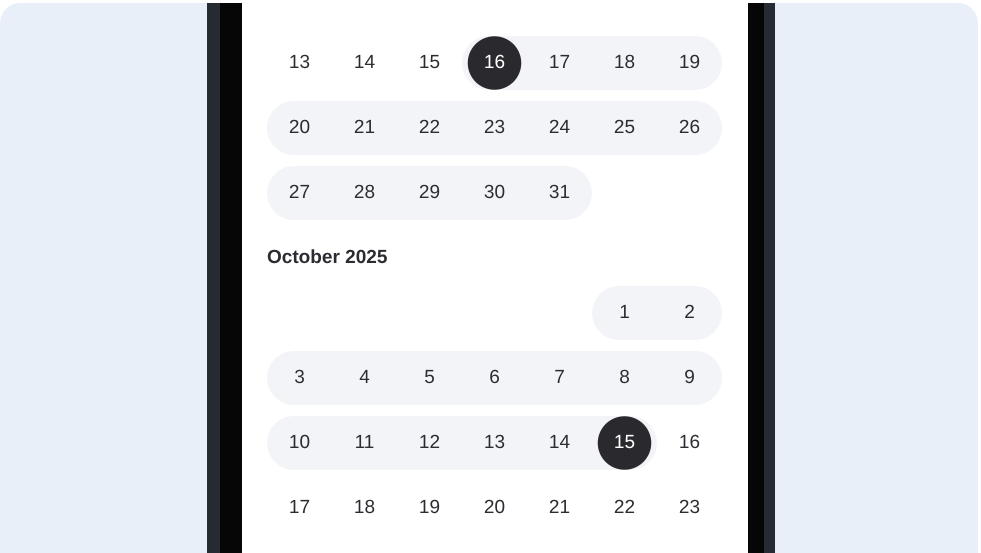 Image resolution: width=981 pixels, height=553 pixels. I want to click on calendar-day: 8, so click(624, 378).